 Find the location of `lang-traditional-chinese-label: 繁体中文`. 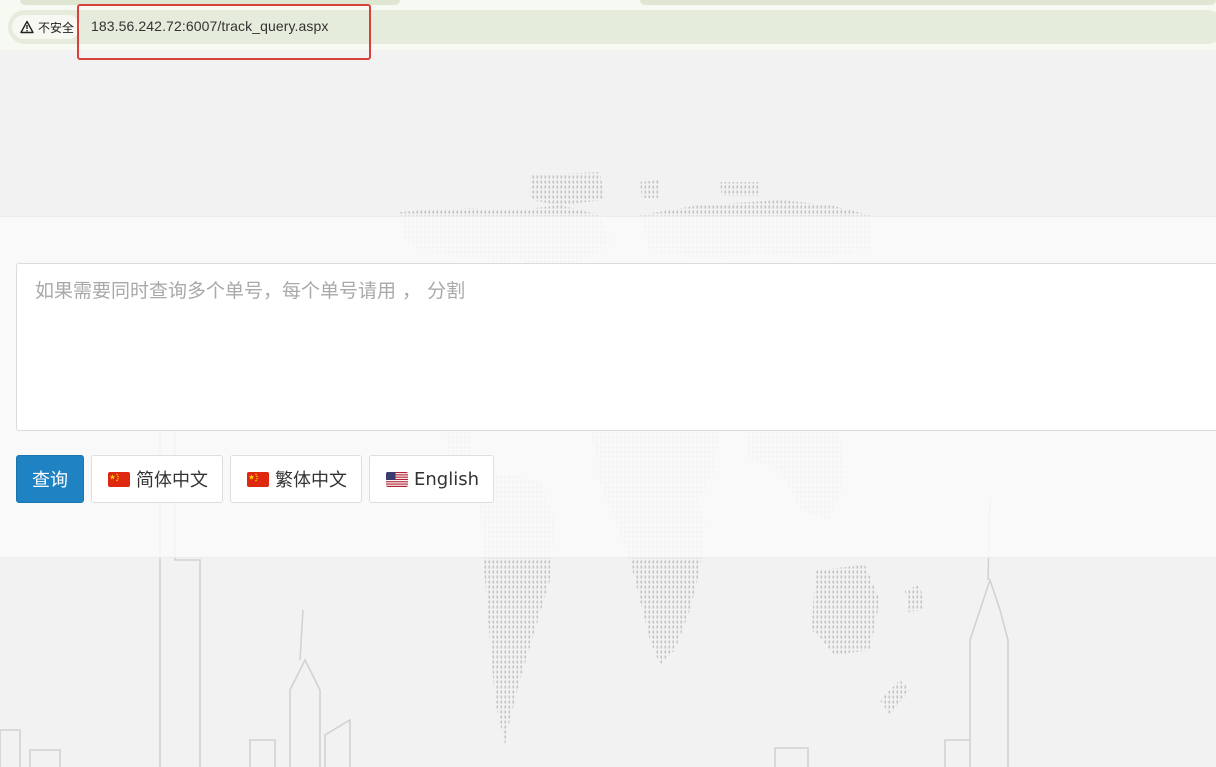

lang-traditional-chinese-label: 繁体中文 is located at coordinates (311, 480).